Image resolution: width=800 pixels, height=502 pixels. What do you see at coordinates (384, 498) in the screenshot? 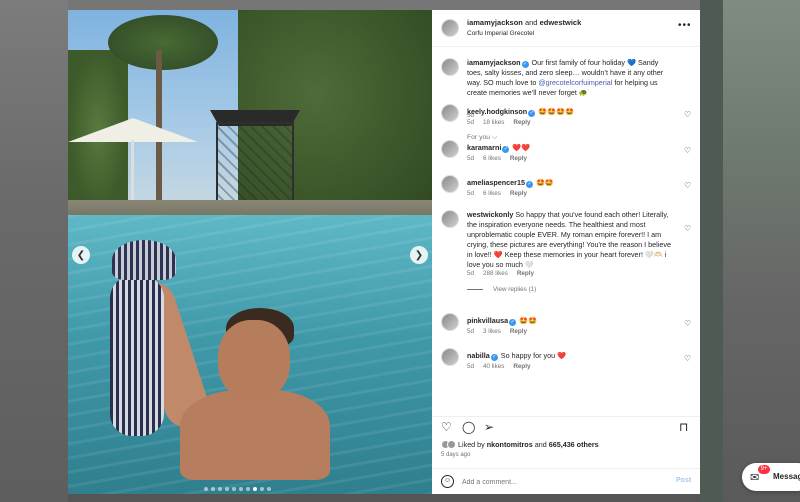
I see `background-post-bottom` at bounding box center [384, 498].